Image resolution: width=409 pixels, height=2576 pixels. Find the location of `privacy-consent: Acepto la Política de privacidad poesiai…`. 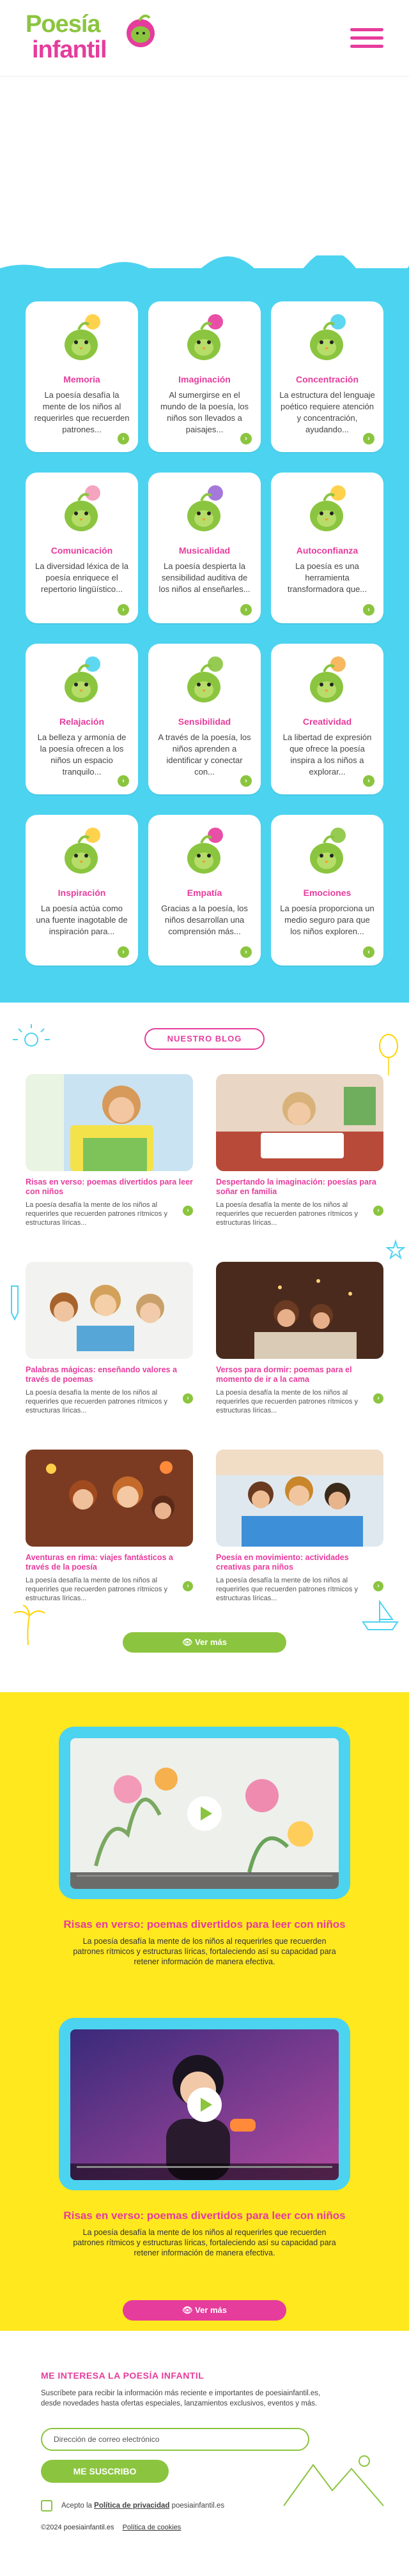

privacy-consent: Acepto la Política de privacidad poesiai… is located at coordinates (132, 2506).